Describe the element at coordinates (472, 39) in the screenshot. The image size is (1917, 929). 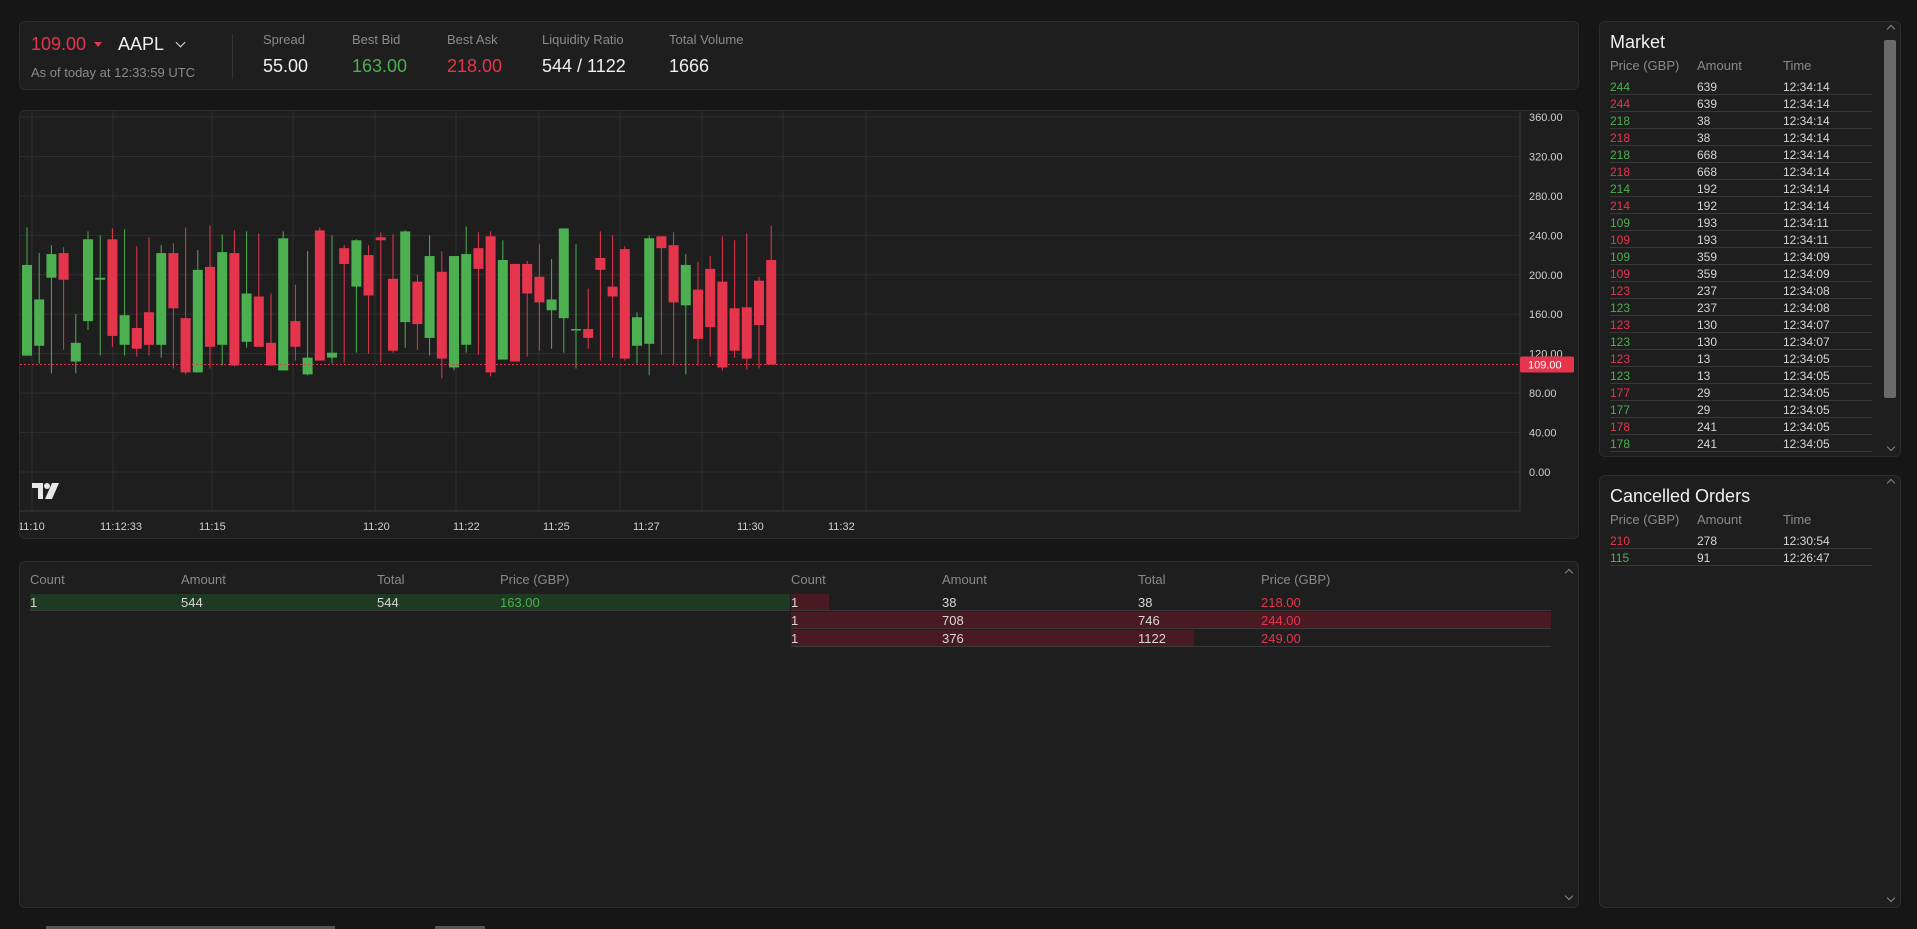
I see `stat-label: Best Ask` at that location.